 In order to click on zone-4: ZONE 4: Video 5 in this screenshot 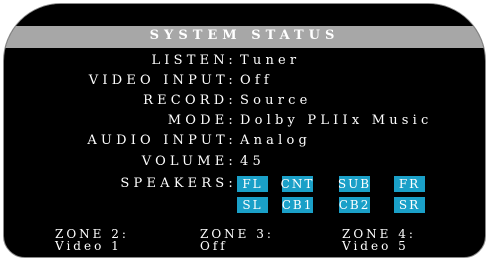, I will do `click(379, 240)`.